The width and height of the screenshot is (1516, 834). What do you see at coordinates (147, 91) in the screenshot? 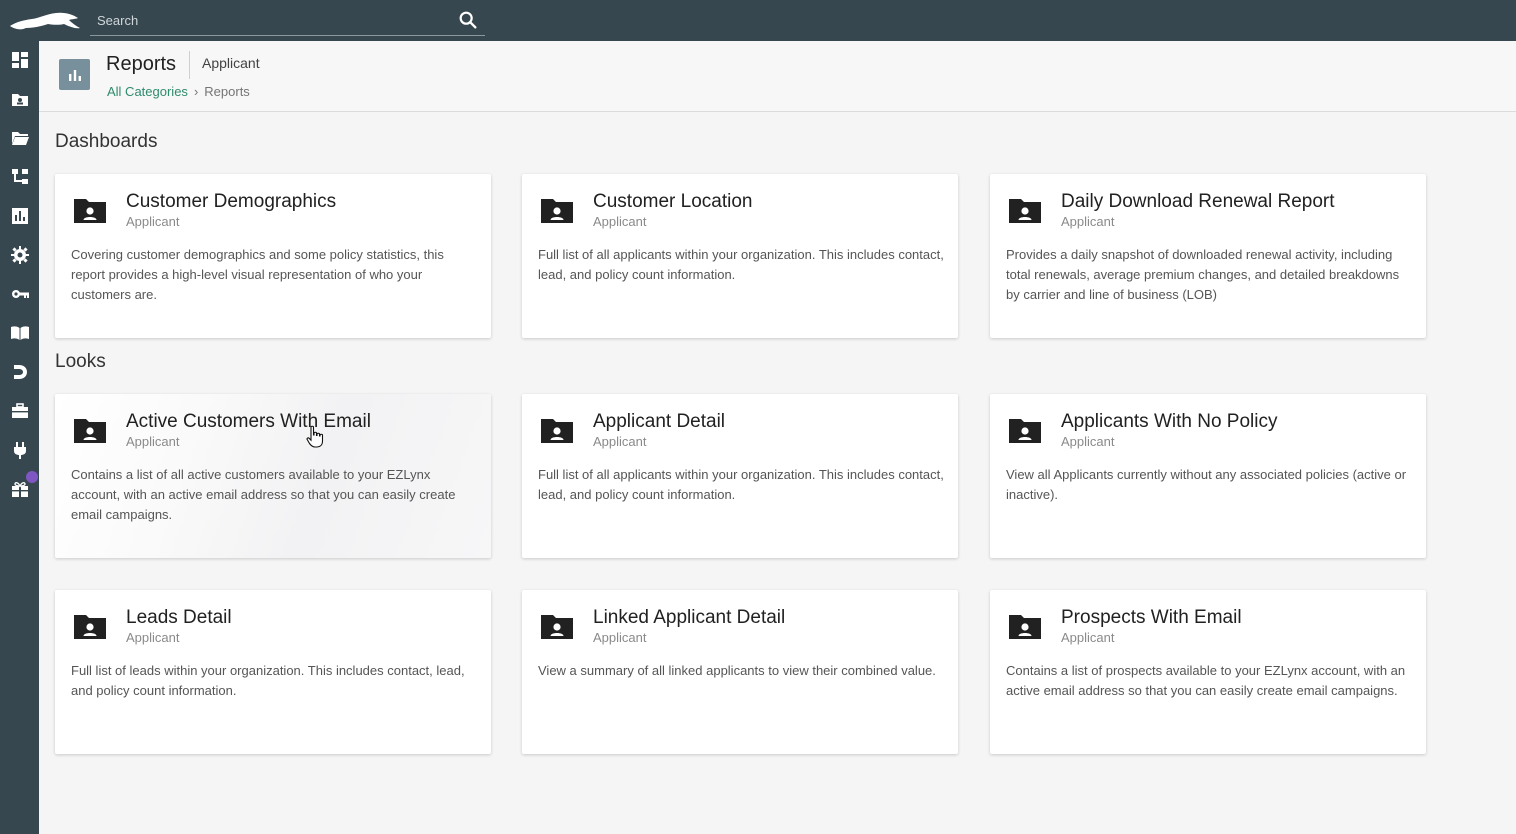
I see `breadcrumb-all-categories: All Categories` at bounding box center [147, 91].